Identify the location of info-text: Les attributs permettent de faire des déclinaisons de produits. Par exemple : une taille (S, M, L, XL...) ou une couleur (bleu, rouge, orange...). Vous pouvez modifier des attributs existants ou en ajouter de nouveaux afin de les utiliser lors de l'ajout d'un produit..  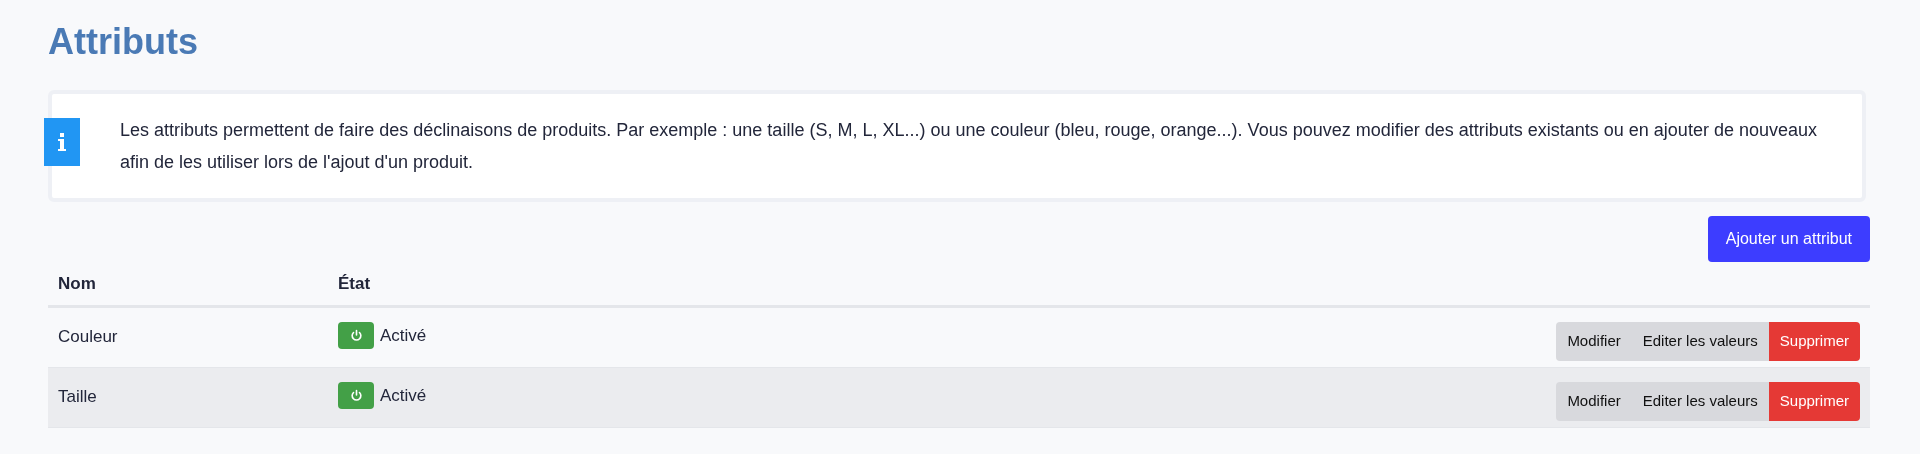
(969, 146).